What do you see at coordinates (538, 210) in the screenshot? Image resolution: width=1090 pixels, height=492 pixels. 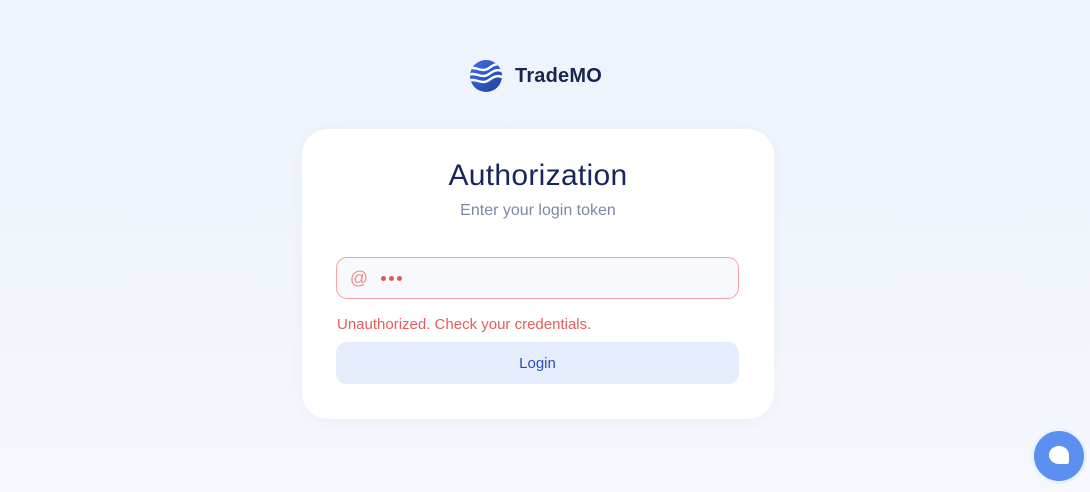 I see `page-subtitle: Enter your login token` at bounding box center [538, 210].